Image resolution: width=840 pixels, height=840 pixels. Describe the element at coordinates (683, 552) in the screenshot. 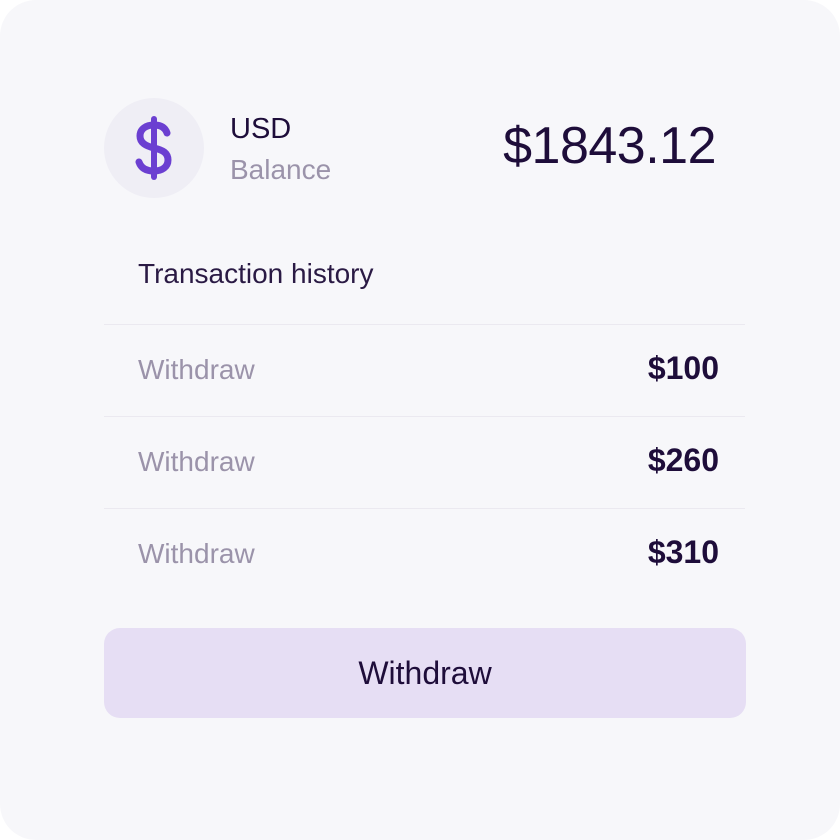

I see `transaction-amount: $310` at that location.